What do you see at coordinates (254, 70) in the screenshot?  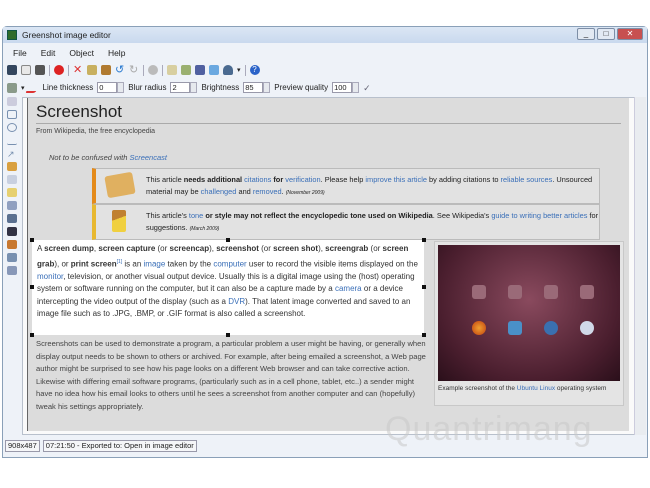 I see `help-icon: ?` at bounding box center [254, 70].